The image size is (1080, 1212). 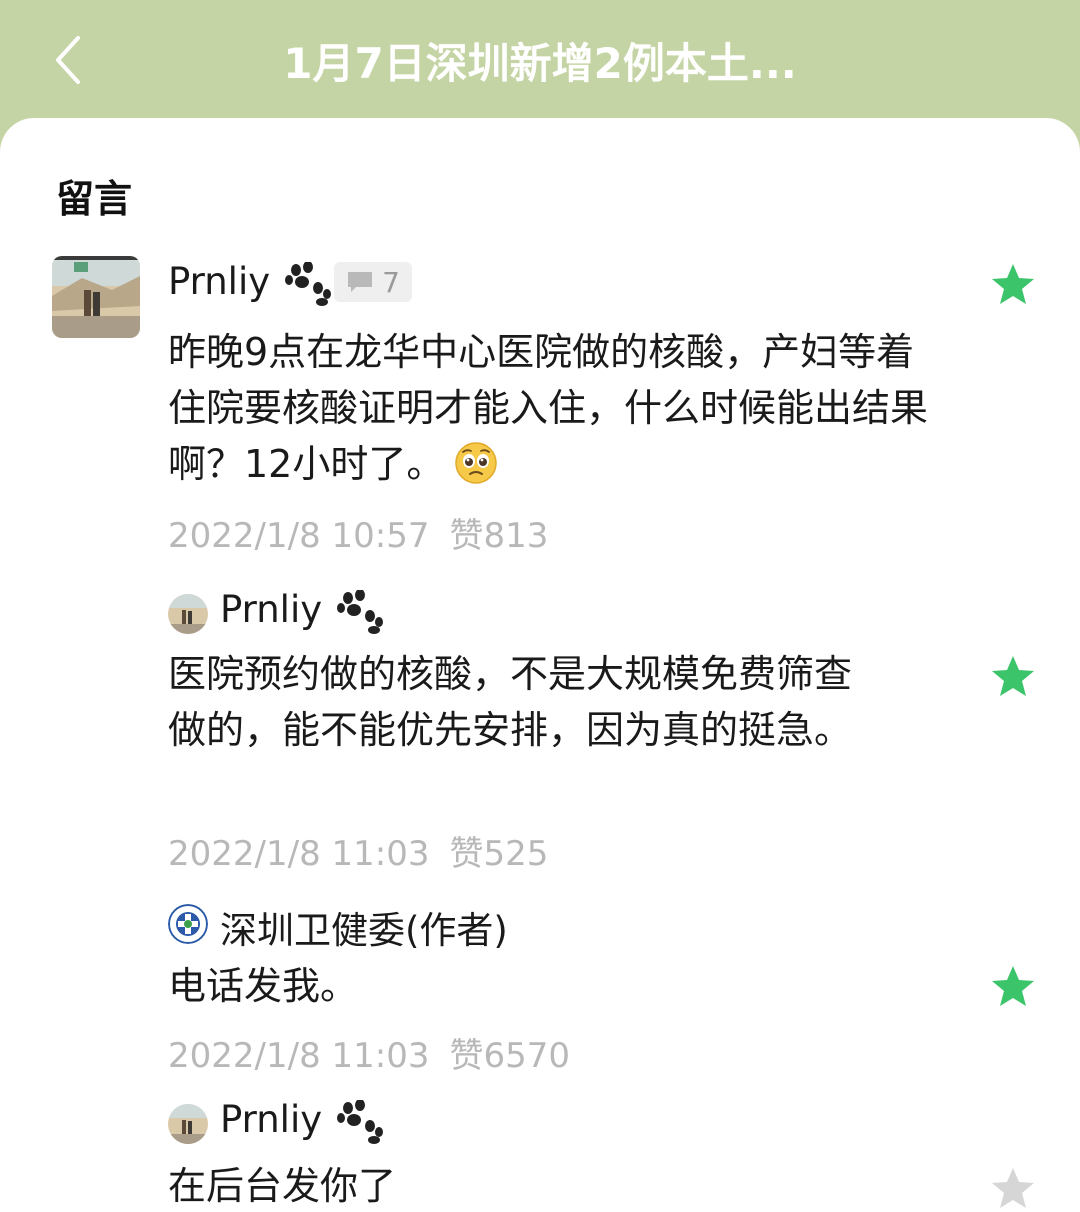 I want to click on reply-author: 深圳卫健委(作者), so click(x=364, y=927).